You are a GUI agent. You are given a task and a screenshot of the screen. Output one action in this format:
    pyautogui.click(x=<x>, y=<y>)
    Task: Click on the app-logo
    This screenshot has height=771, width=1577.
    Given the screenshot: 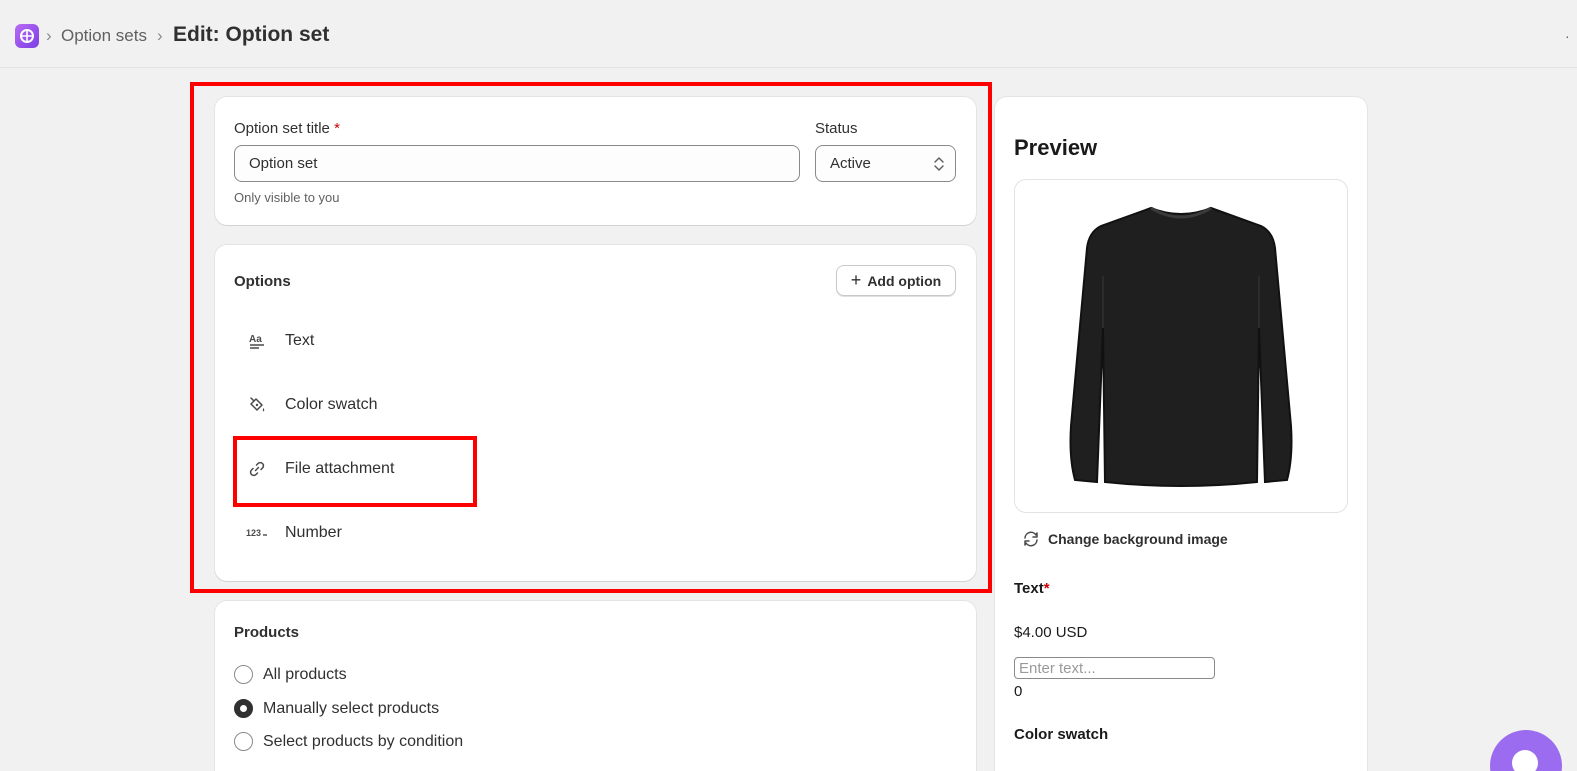 What is the action you would take?
    pyautogui.click(x=27, y=36)
    